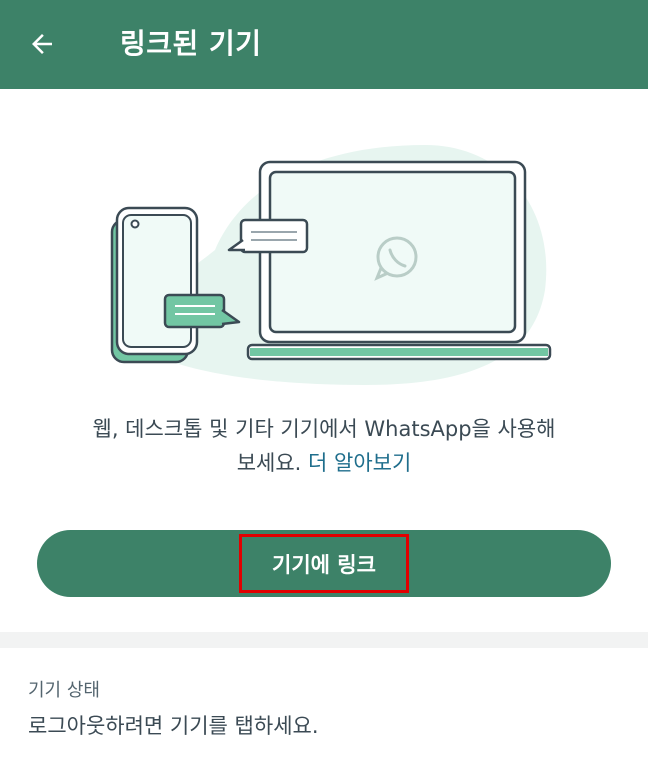 This screenshot has width=648, height=765. Describe the element at coordinates (64, 690) in the screenshot. I see `device-status-heading: 기기 상태` at that location.